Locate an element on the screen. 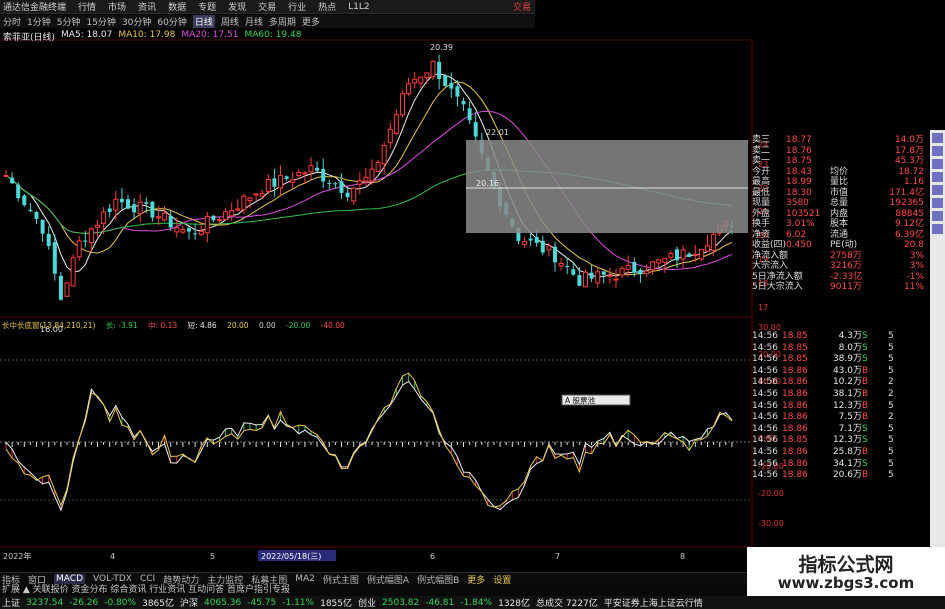 This screenshot has height=609, width=945. tab-style-a: 例式幅图A is located at coordinates (388, 579).